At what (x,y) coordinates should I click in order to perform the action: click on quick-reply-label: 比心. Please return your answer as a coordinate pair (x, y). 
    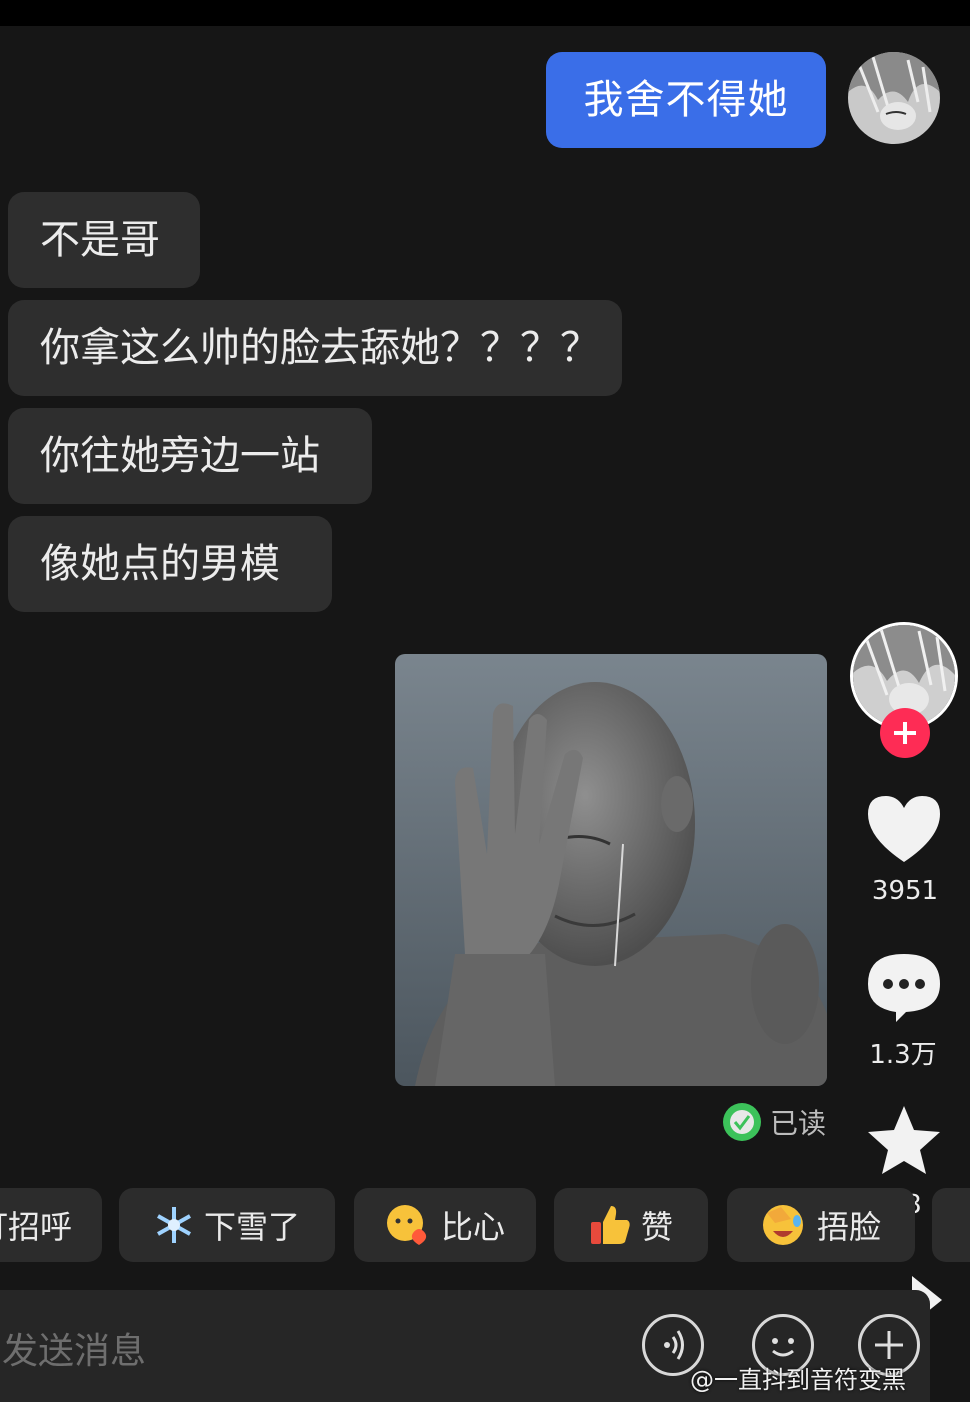
    Looking at the image, I should click on (472, 1227).